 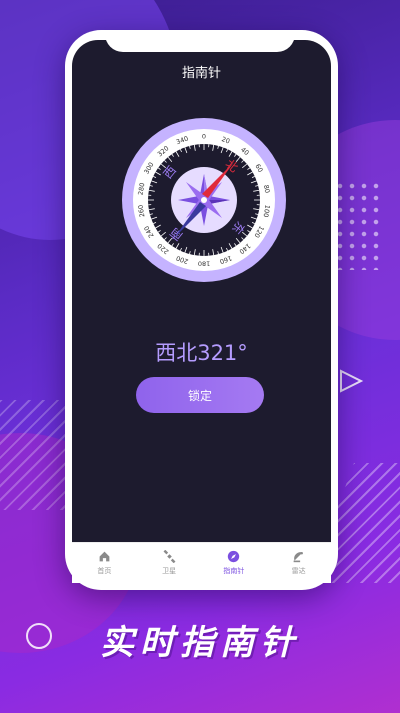 What do you see at coordinates (104, 556) in the screenshot?
I see `home-icon` at bounding box center [104, 556].